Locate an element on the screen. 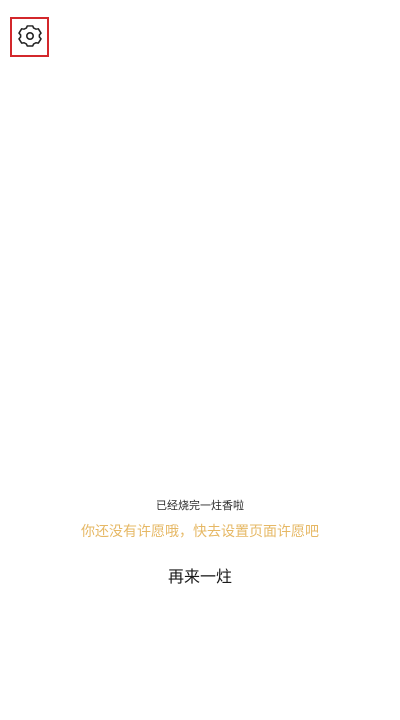  settings-button is located at coordinates (29, 37).